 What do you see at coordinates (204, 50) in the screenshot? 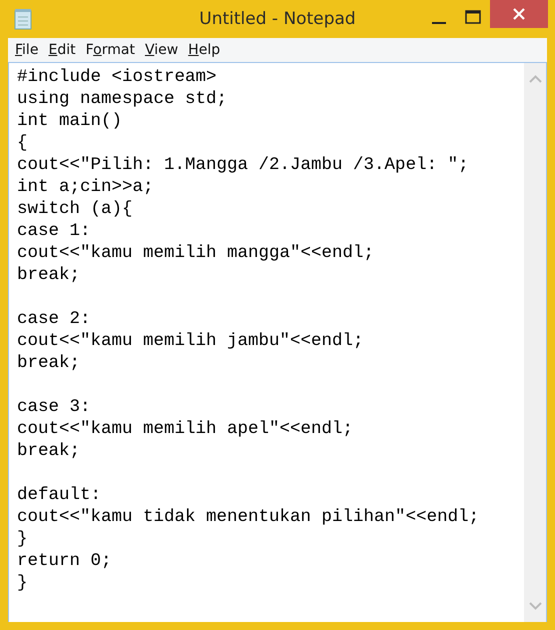
I see `menu-item: Help` at bounding box center [204, 50].